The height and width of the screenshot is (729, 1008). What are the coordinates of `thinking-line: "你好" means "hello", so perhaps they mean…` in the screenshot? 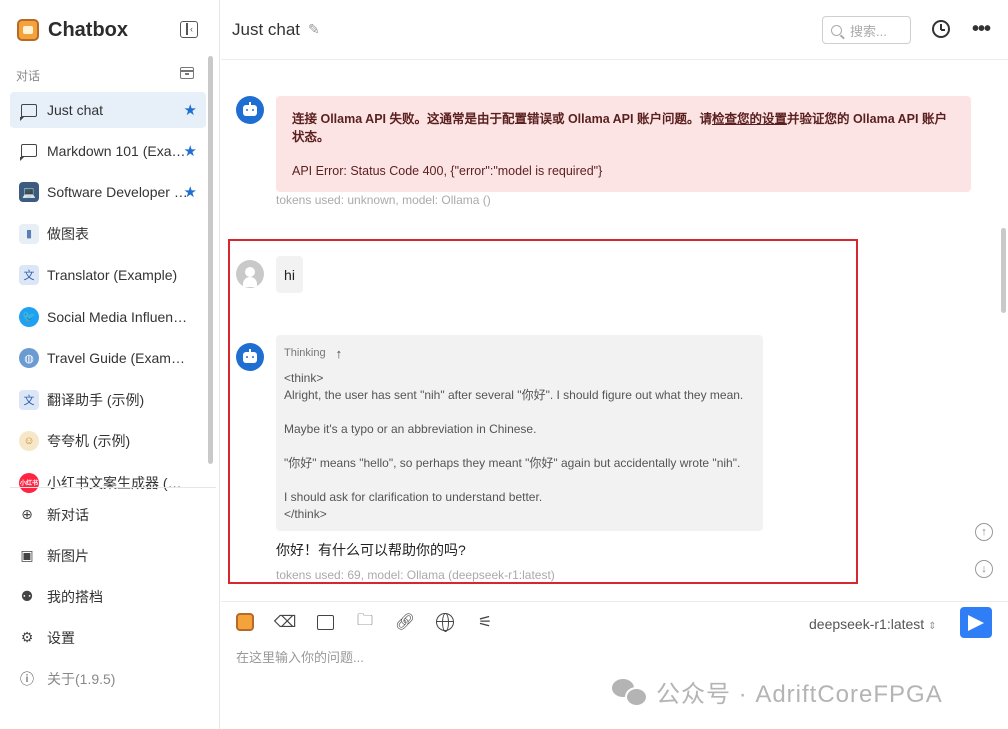 It's located at (512, 463).